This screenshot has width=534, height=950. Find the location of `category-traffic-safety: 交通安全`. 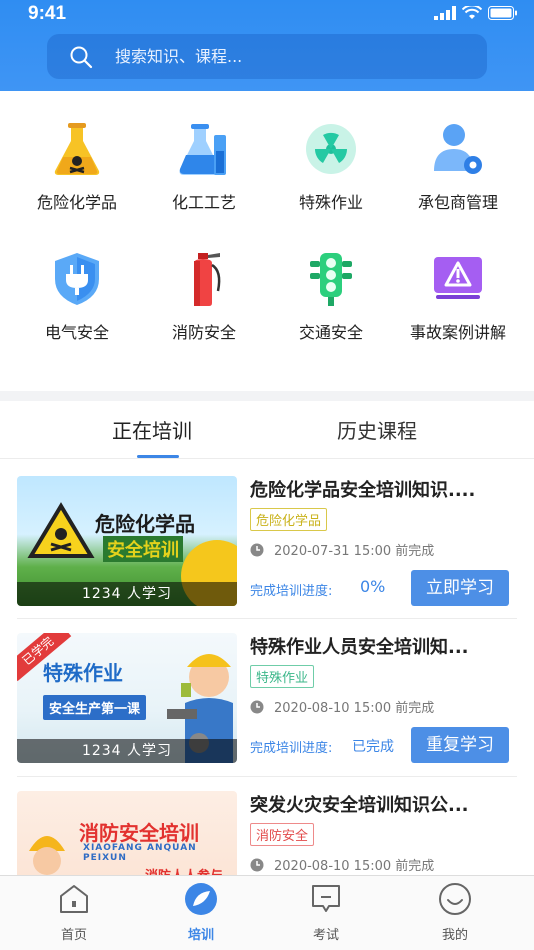

category-traffic-safety: 交通安全 is located at coordinates (331, 311).